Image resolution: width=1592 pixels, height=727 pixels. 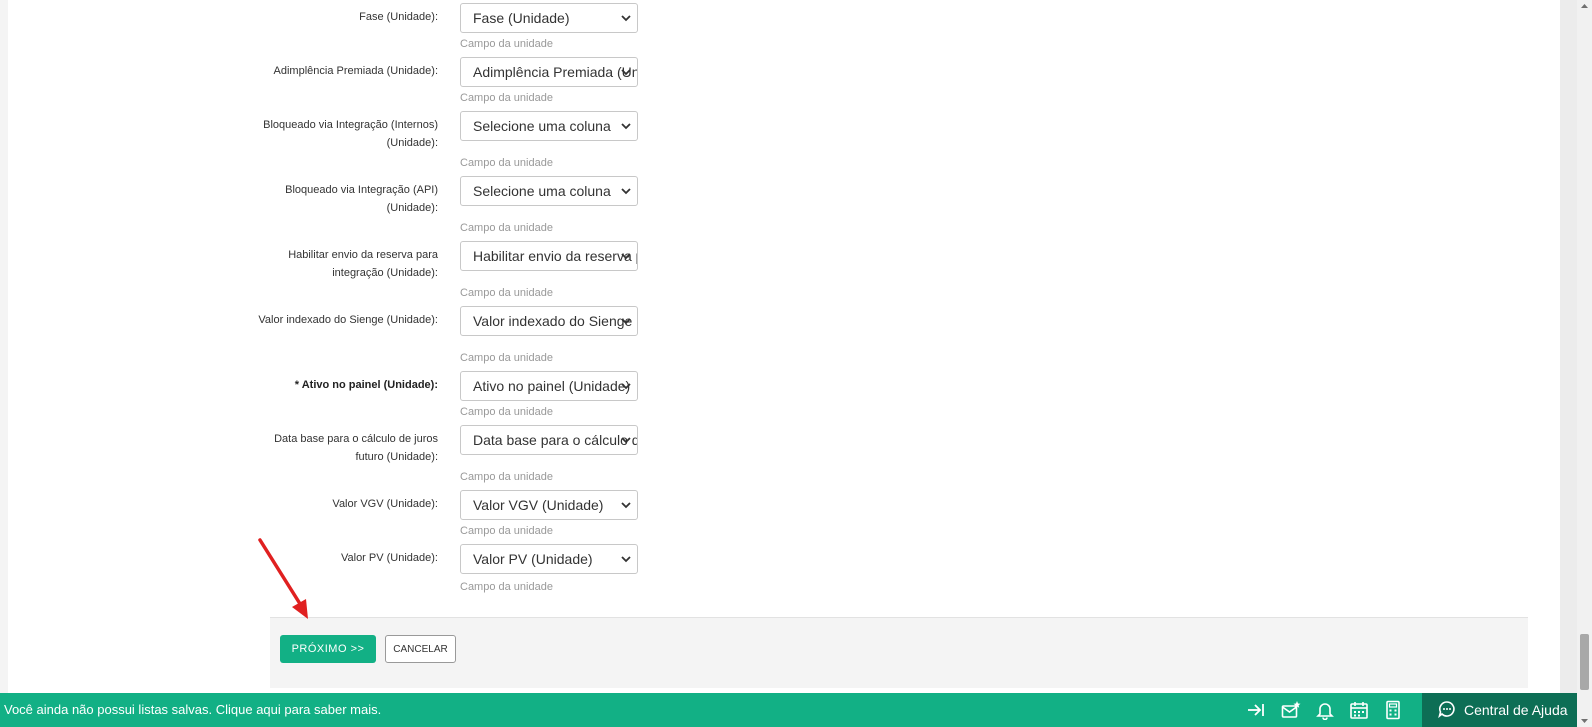 I want to click on mail-star-icon, so click(x=1291, y=710).